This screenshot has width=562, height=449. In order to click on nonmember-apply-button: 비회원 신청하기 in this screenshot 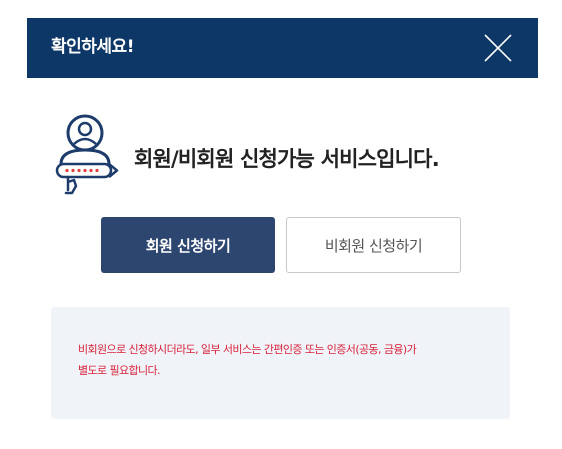, I will do `click(373, 245)`.